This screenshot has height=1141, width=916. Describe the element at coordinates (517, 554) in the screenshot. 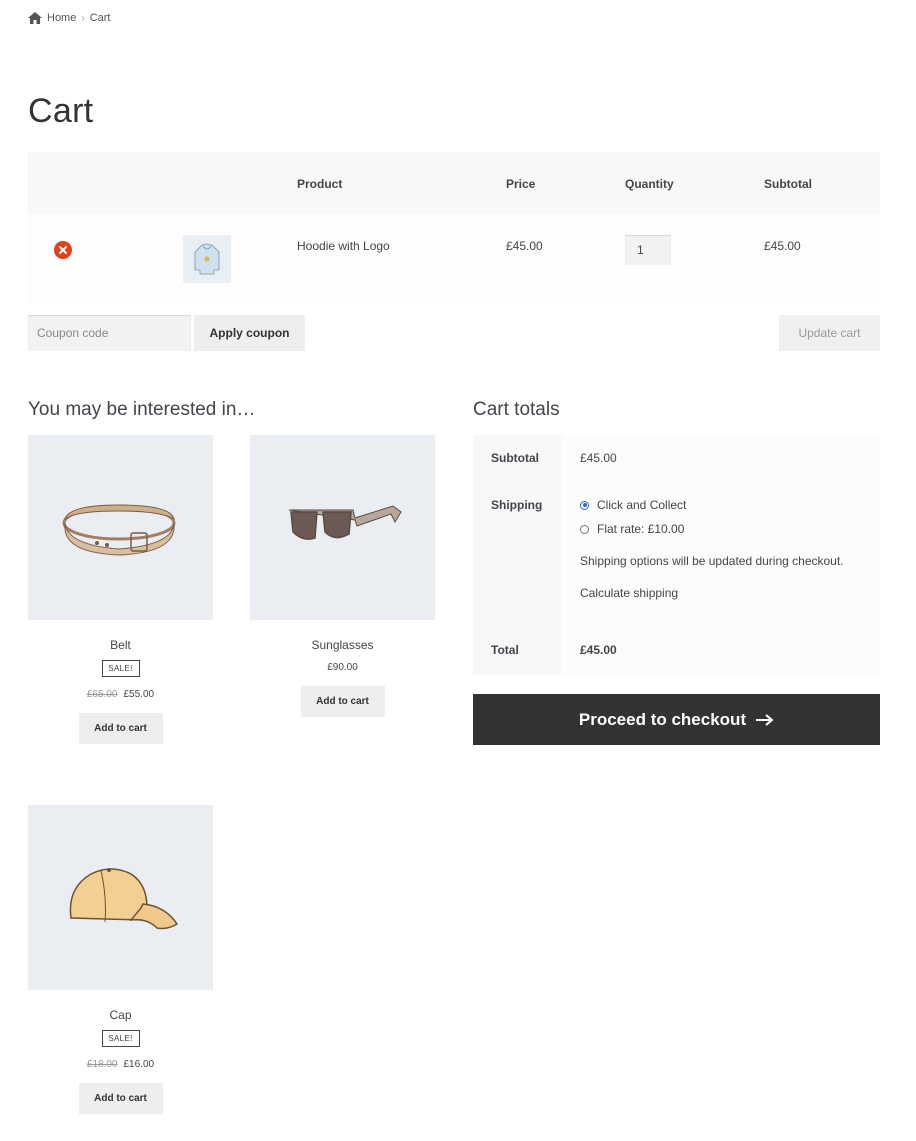

I see `shipping-label: Shipping` at that location.